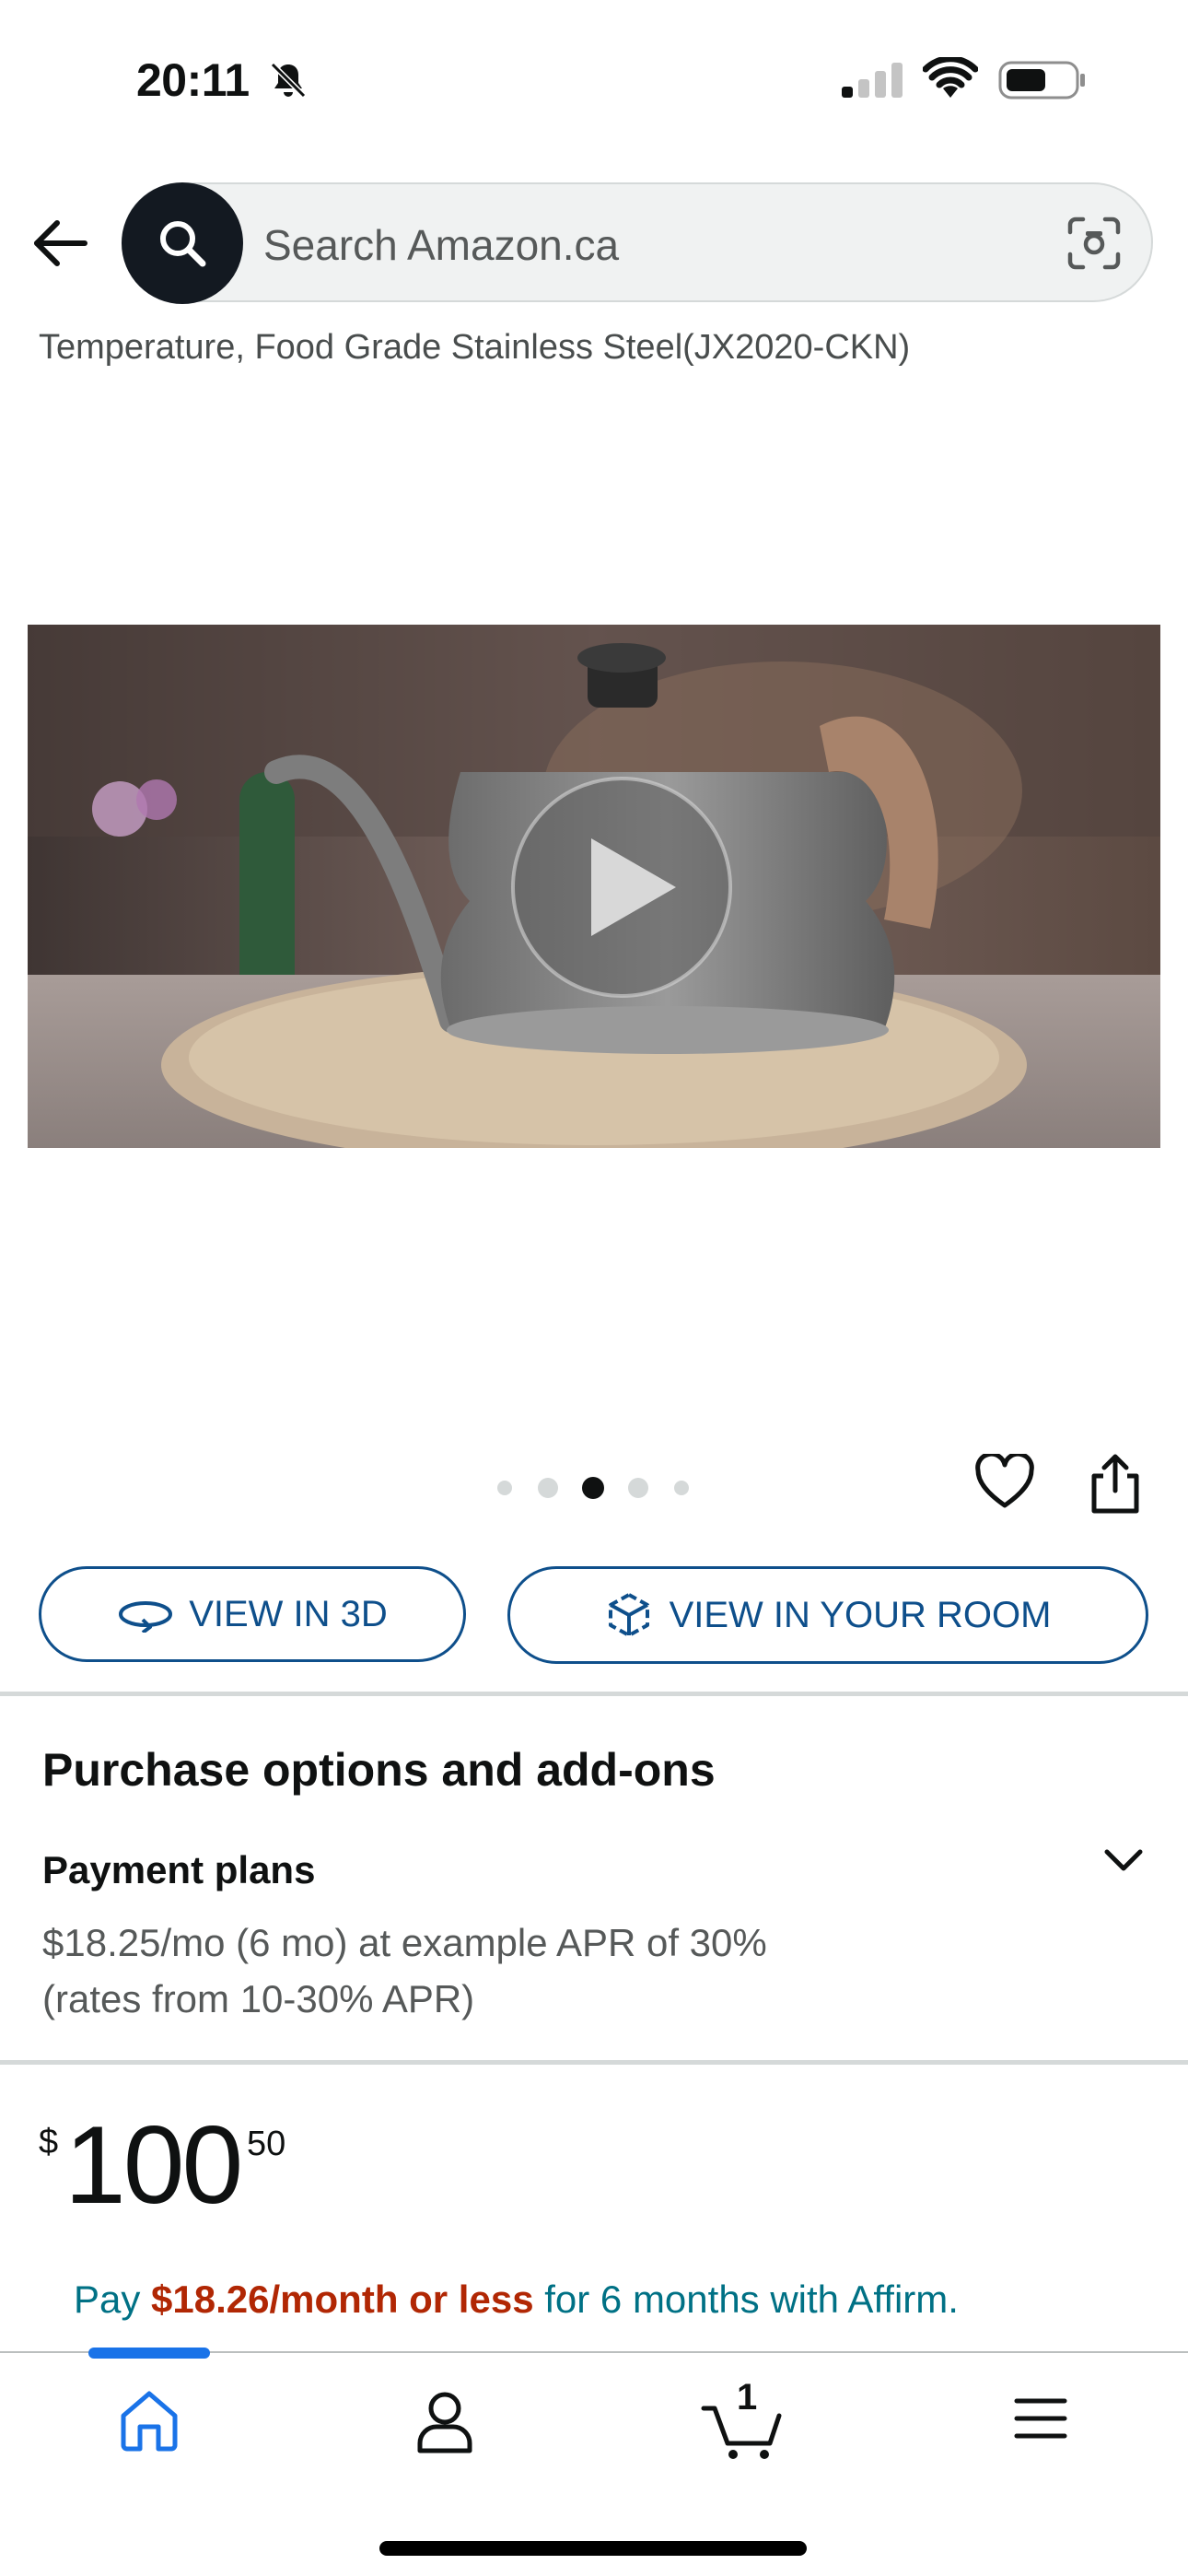 This screenshot has height=2576, width=1188. Describe the element at coordinates (193, 80) in the screenshot. I see `status-time: 20:11` at that location.